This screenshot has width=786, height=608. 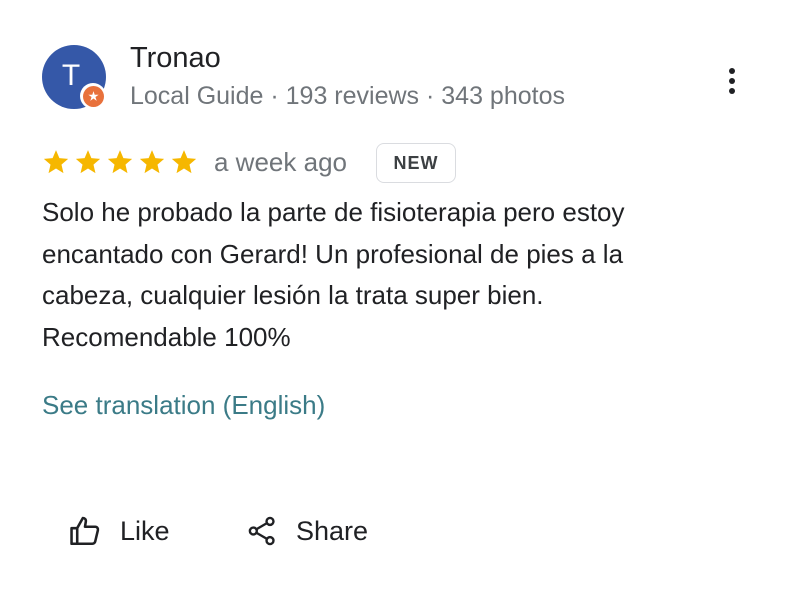 I want to click on local-guide-star-icon, so click(x=93, y=95).